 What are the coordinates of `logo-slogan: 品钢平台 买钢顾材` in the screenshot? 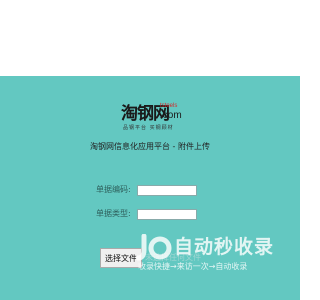 It's located at (148, 128).